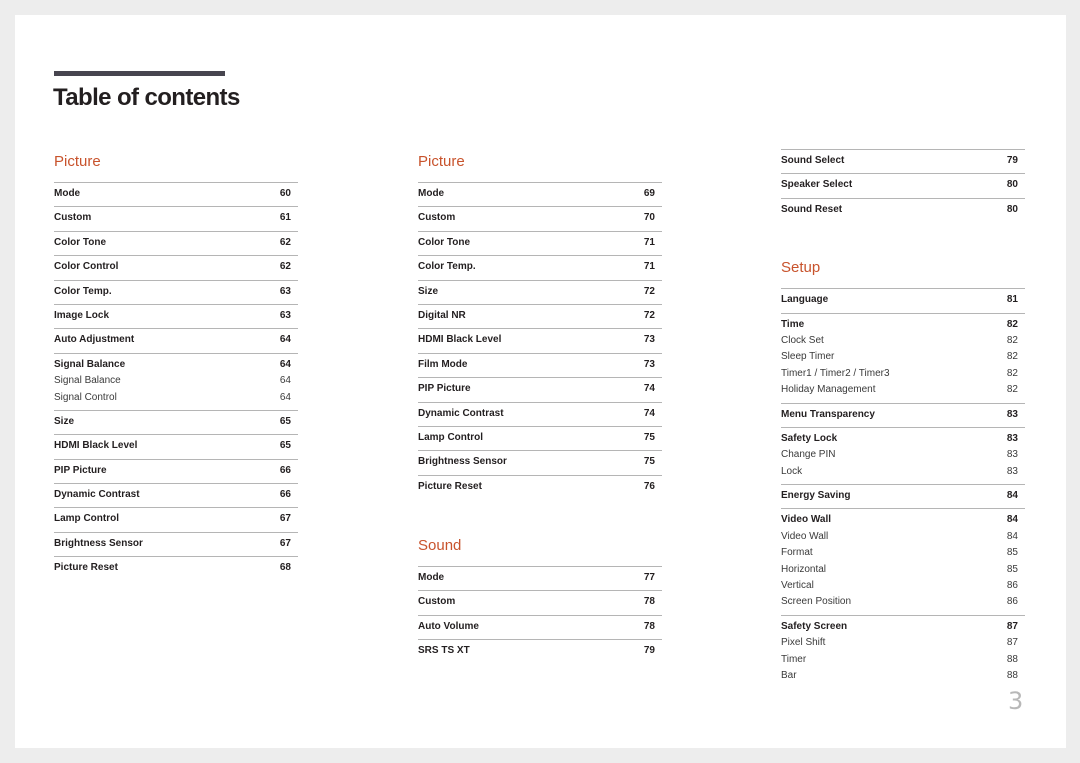 The width and height of the screenshot is (1080, 763). Describe the element at coordinates (176, 218) in the screenshot. I see `toc-link: Custom 61` at that location.